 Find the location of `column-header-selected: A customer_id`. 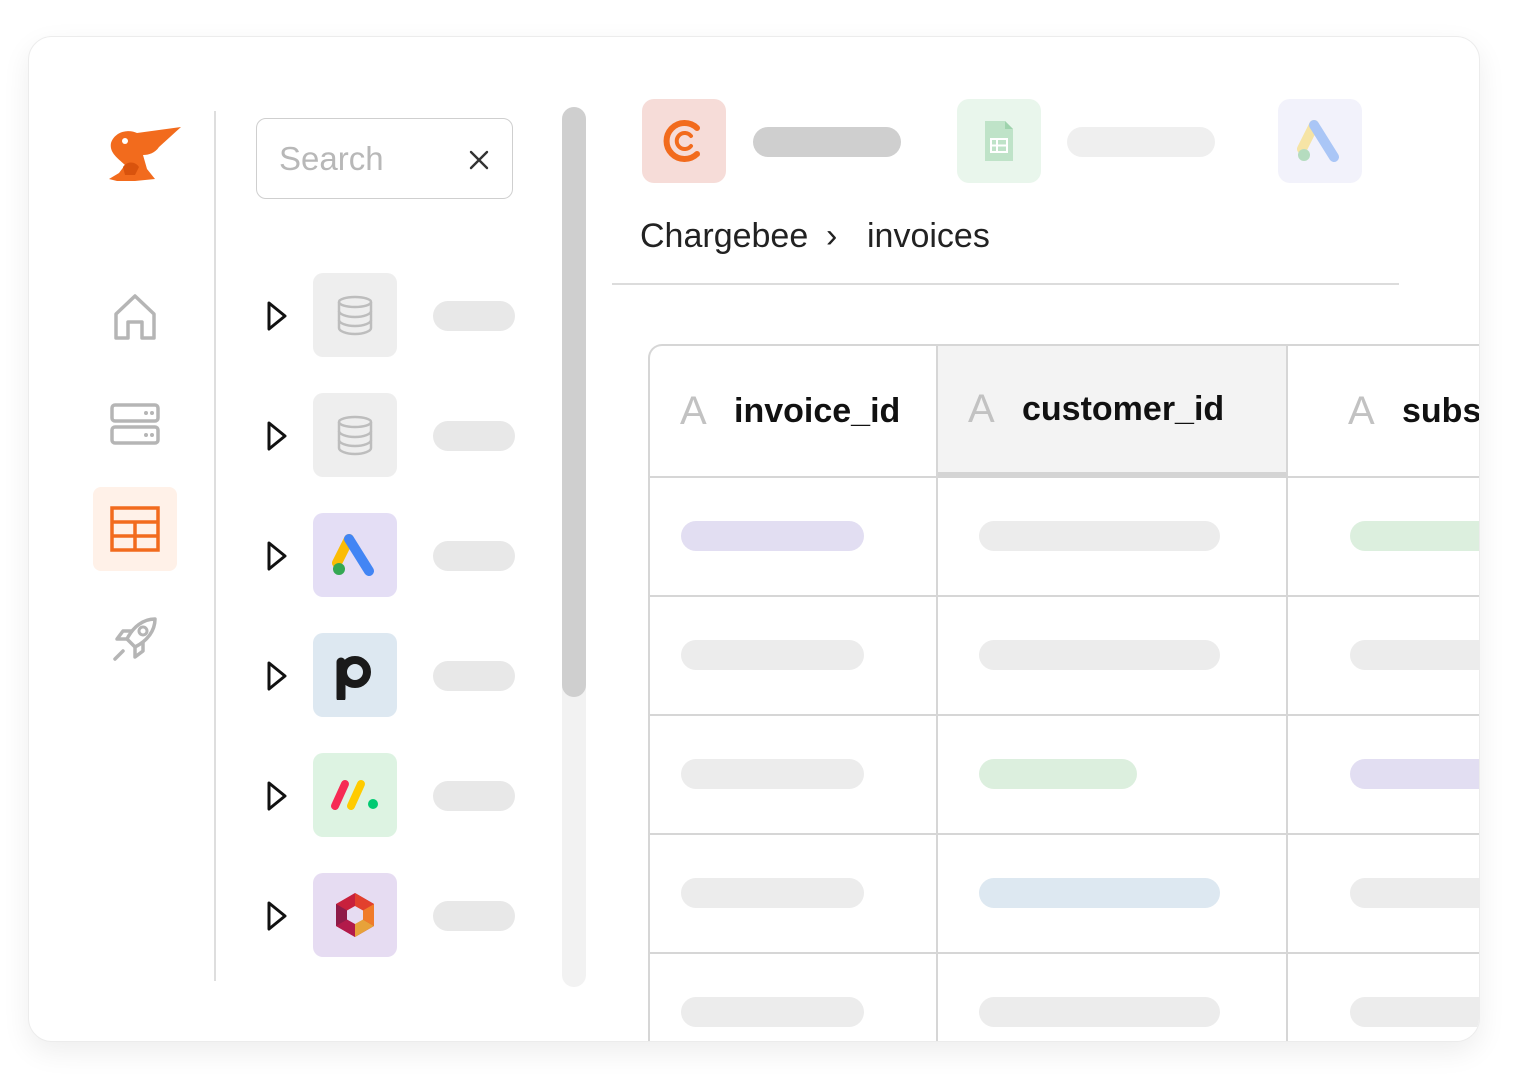

column-header-selected: A customer_id is located at coordinates (1113, 412).